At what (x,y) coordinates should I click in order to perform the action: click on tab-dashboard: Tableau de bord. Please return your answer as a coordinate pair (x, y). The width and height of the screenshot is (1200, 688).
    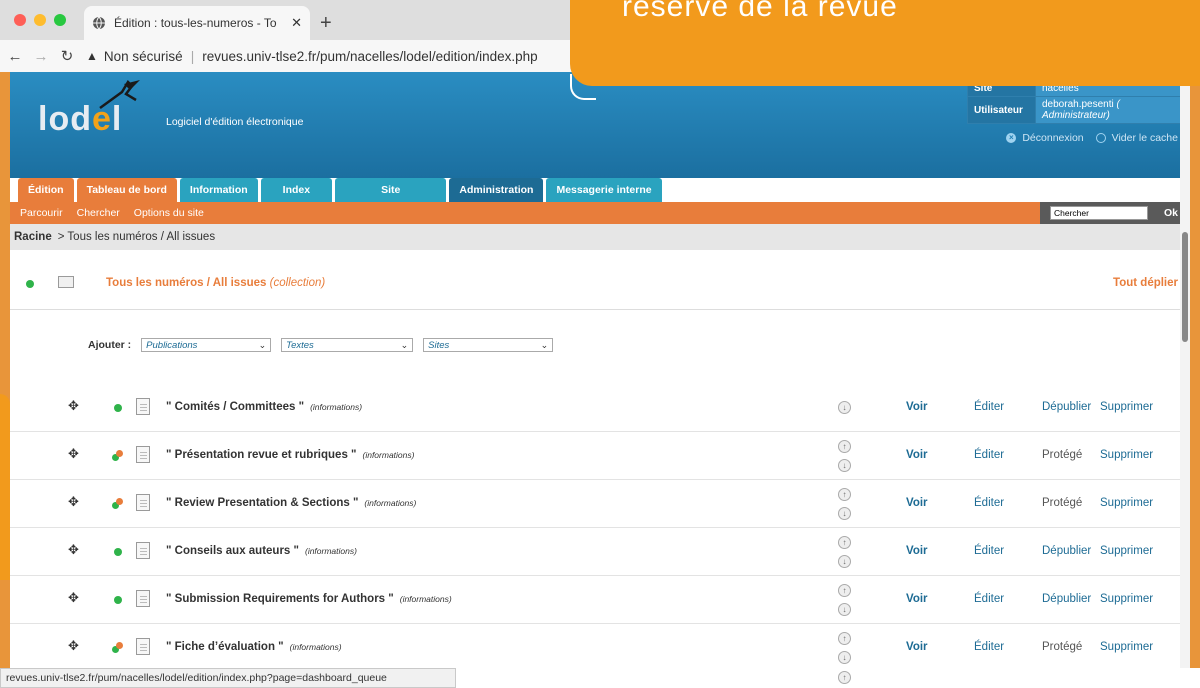
    Looking at the image, I should click on (126, 190).